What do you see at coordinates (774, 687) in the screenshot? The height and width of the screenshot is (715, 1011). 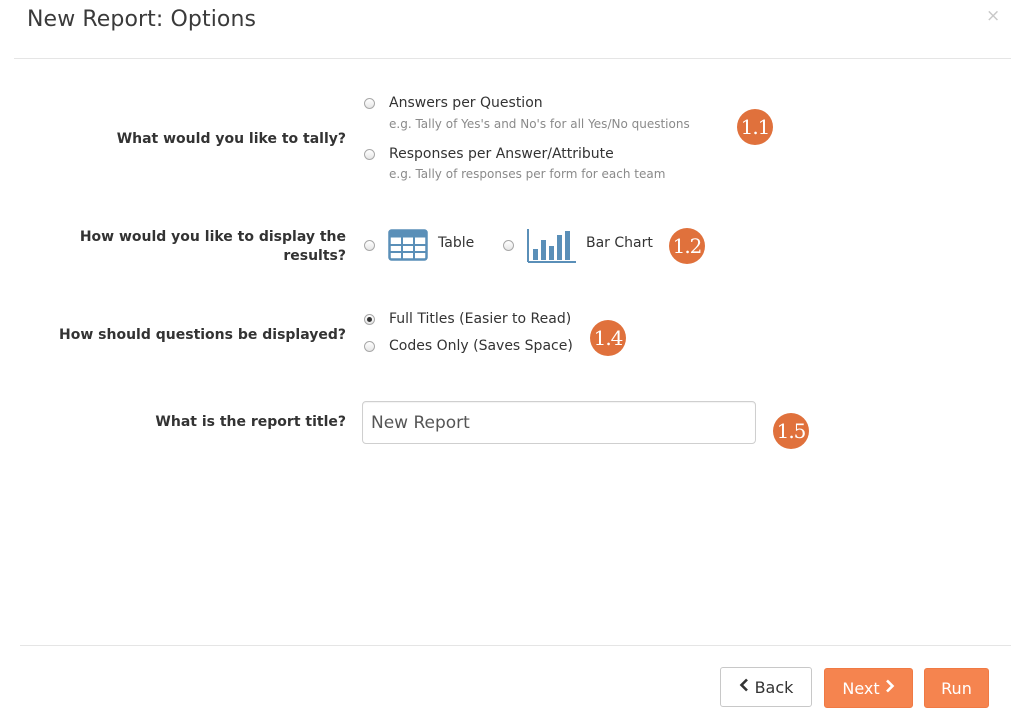 I see `back-button-label: Back` at bounding box center [774, 687].